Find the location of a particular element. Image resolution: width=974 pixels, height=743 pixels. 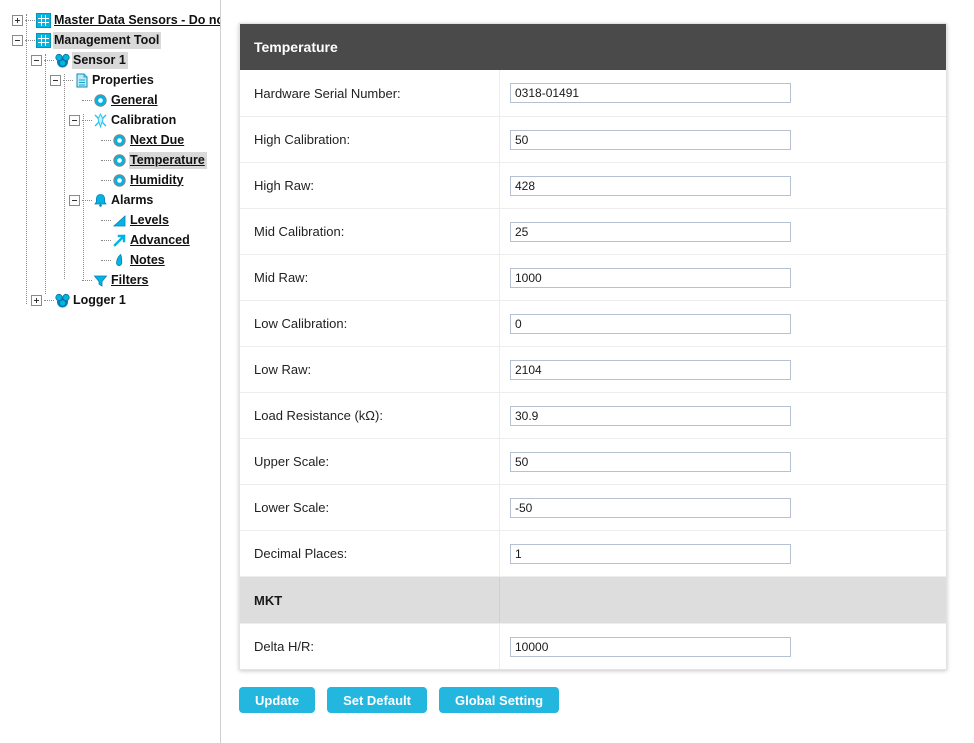

tree-node: Management Tool is located at coordinates (110, 40).